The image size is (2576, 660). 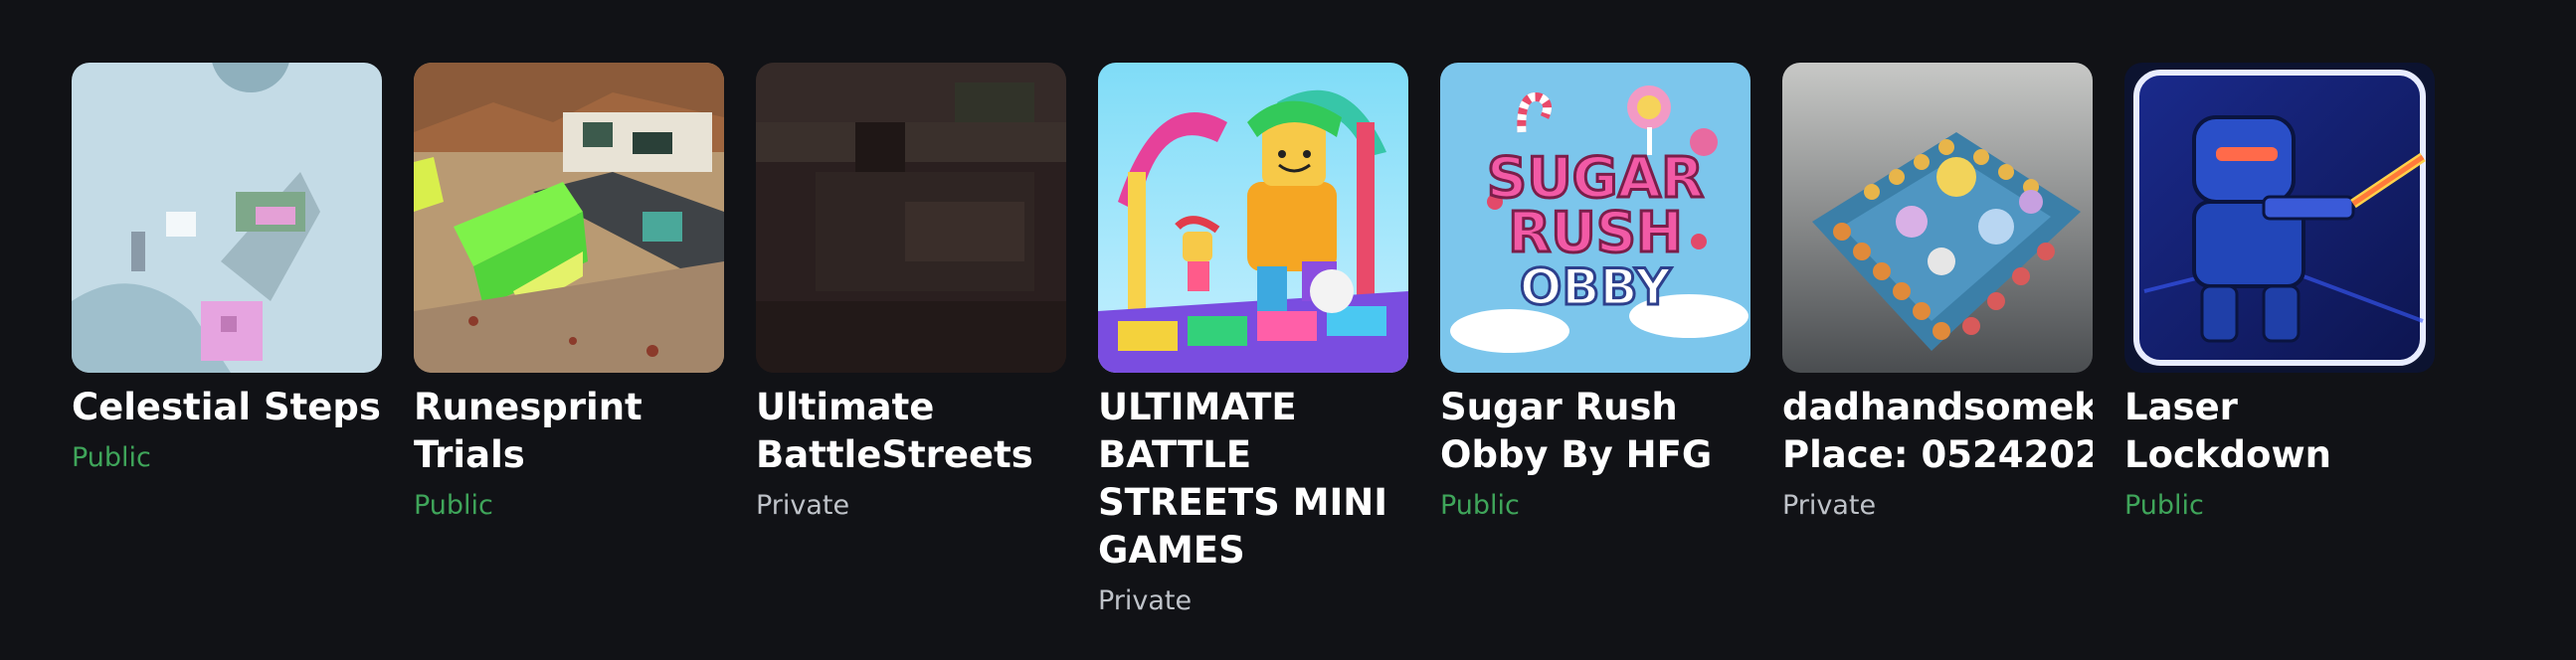 What do you see at coordinates (227, 218) in the screenshot?
I see `celestial-steps-thumbnail` at bounding box center [227, 218].